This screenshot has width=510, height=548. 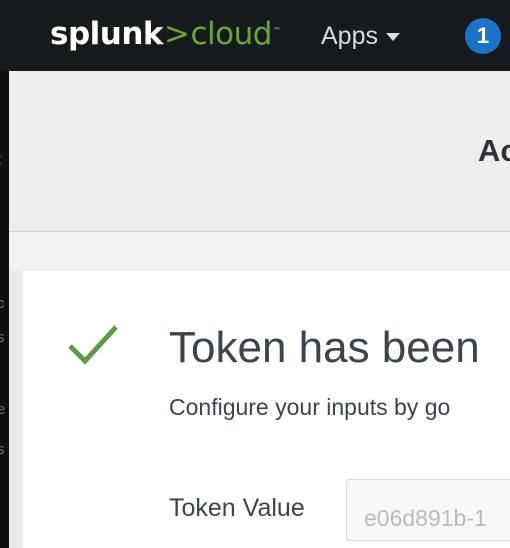 I want to click on token-value-field, so click(x=428, y=510).